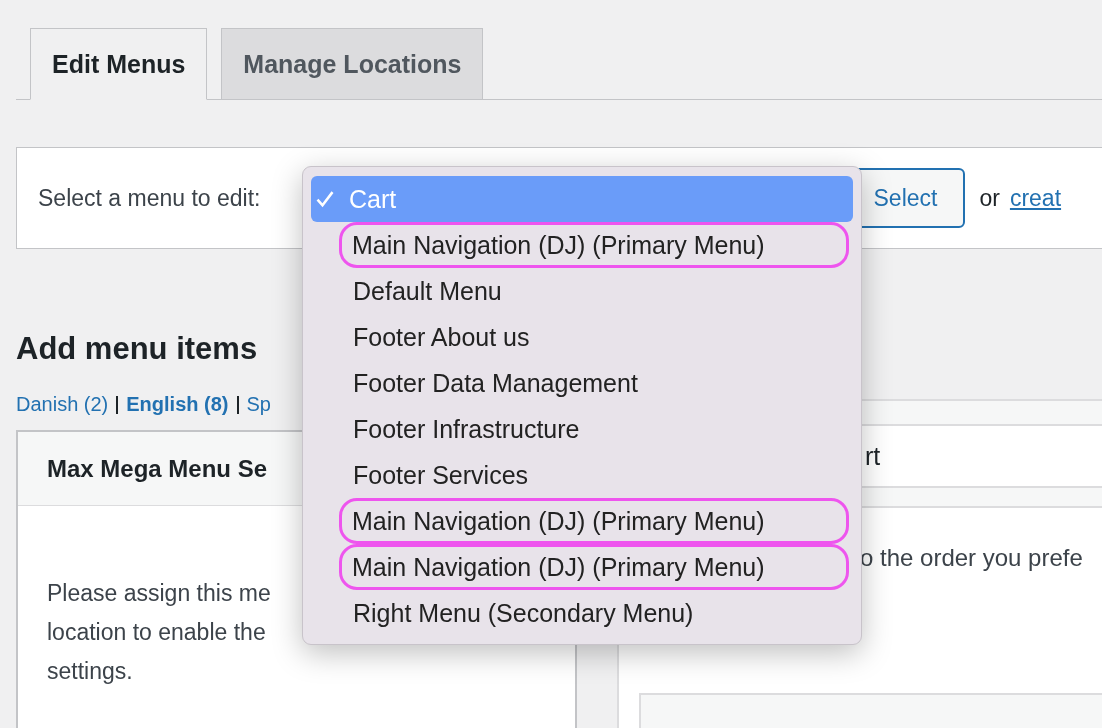 The height and width of the screenshot is (728, 1102). What do you see at coordinates (149, 198) in the screenshot?
I see `select-label: Select a menu to edit:` at bounding box center [149, 198].